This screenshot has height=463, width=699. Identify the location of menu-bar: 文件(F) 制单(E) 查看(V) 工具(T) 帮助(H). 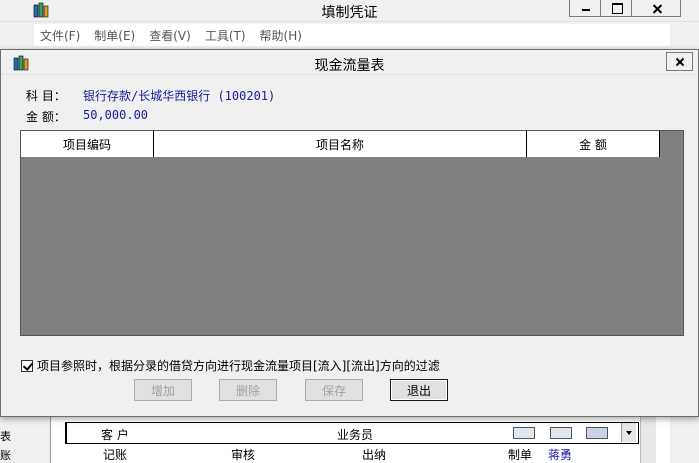
(352, 35).